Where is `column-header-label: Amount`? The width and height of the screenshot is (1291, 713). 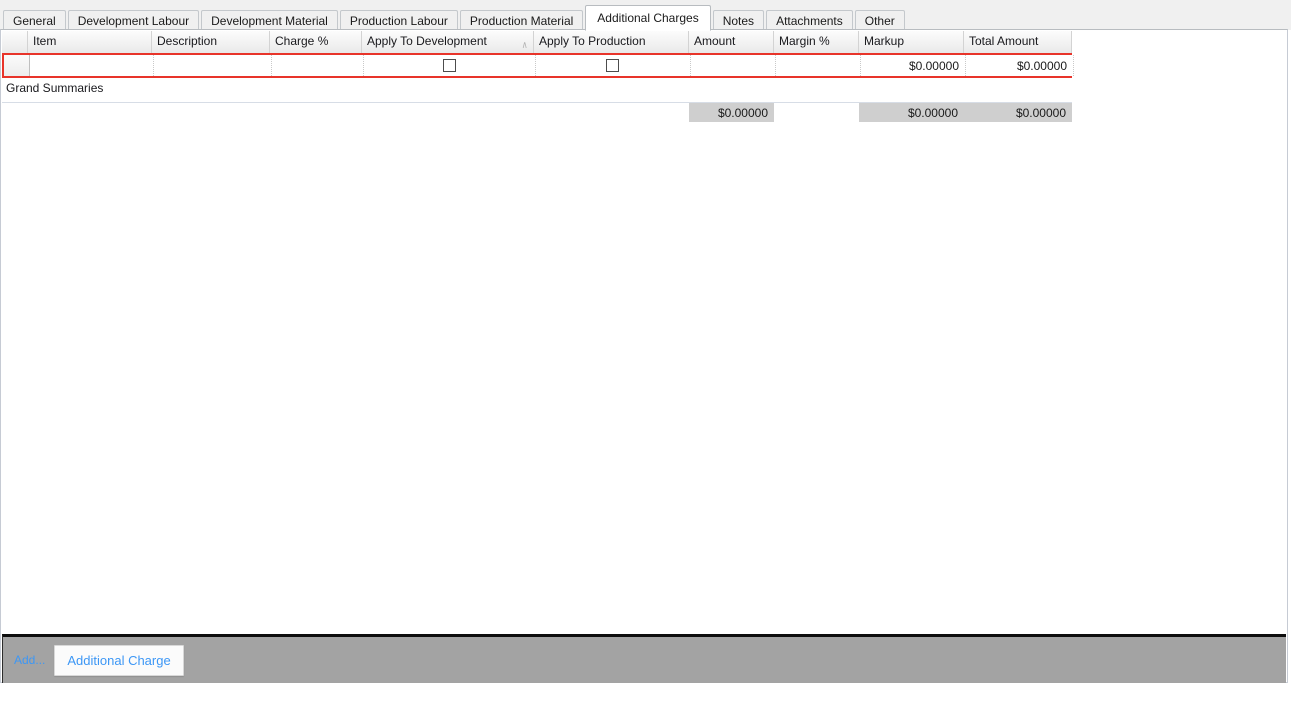
column-header-label: Amount is located at coordinates (715, 41).